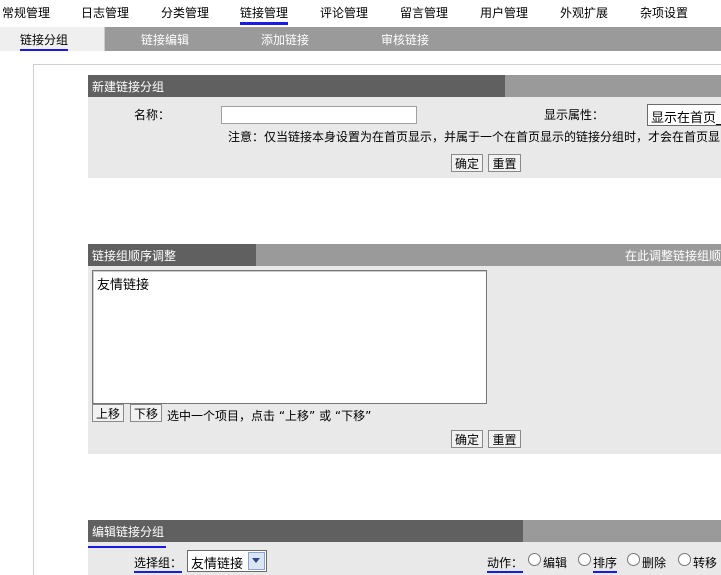 This screenshot has height=575, width=721. Describe the element at coordinates (664, 12) in the screenshot. I see `nav-item-misc: 杂项设置` at that location.